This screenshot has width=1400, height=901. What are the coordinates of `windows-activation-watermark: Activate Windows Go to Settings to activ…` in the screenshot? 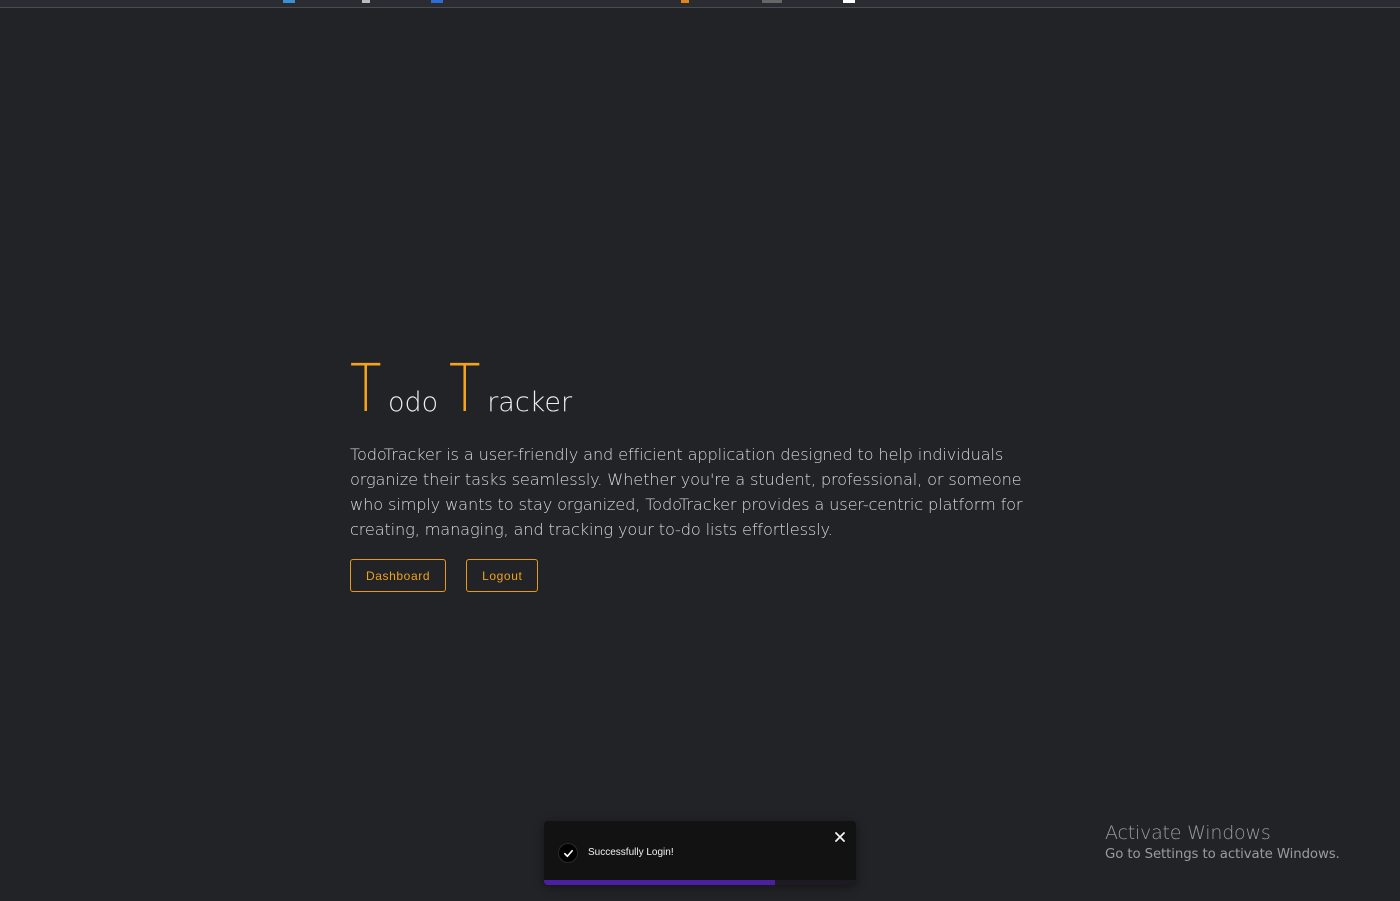 It's located at (1222, 842).